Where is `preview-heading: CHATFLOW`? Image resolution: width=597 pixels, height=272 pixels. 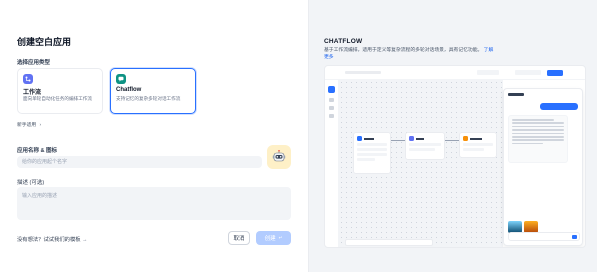
preview-heading: CHATFLOW is located at coordinates (343, 41).